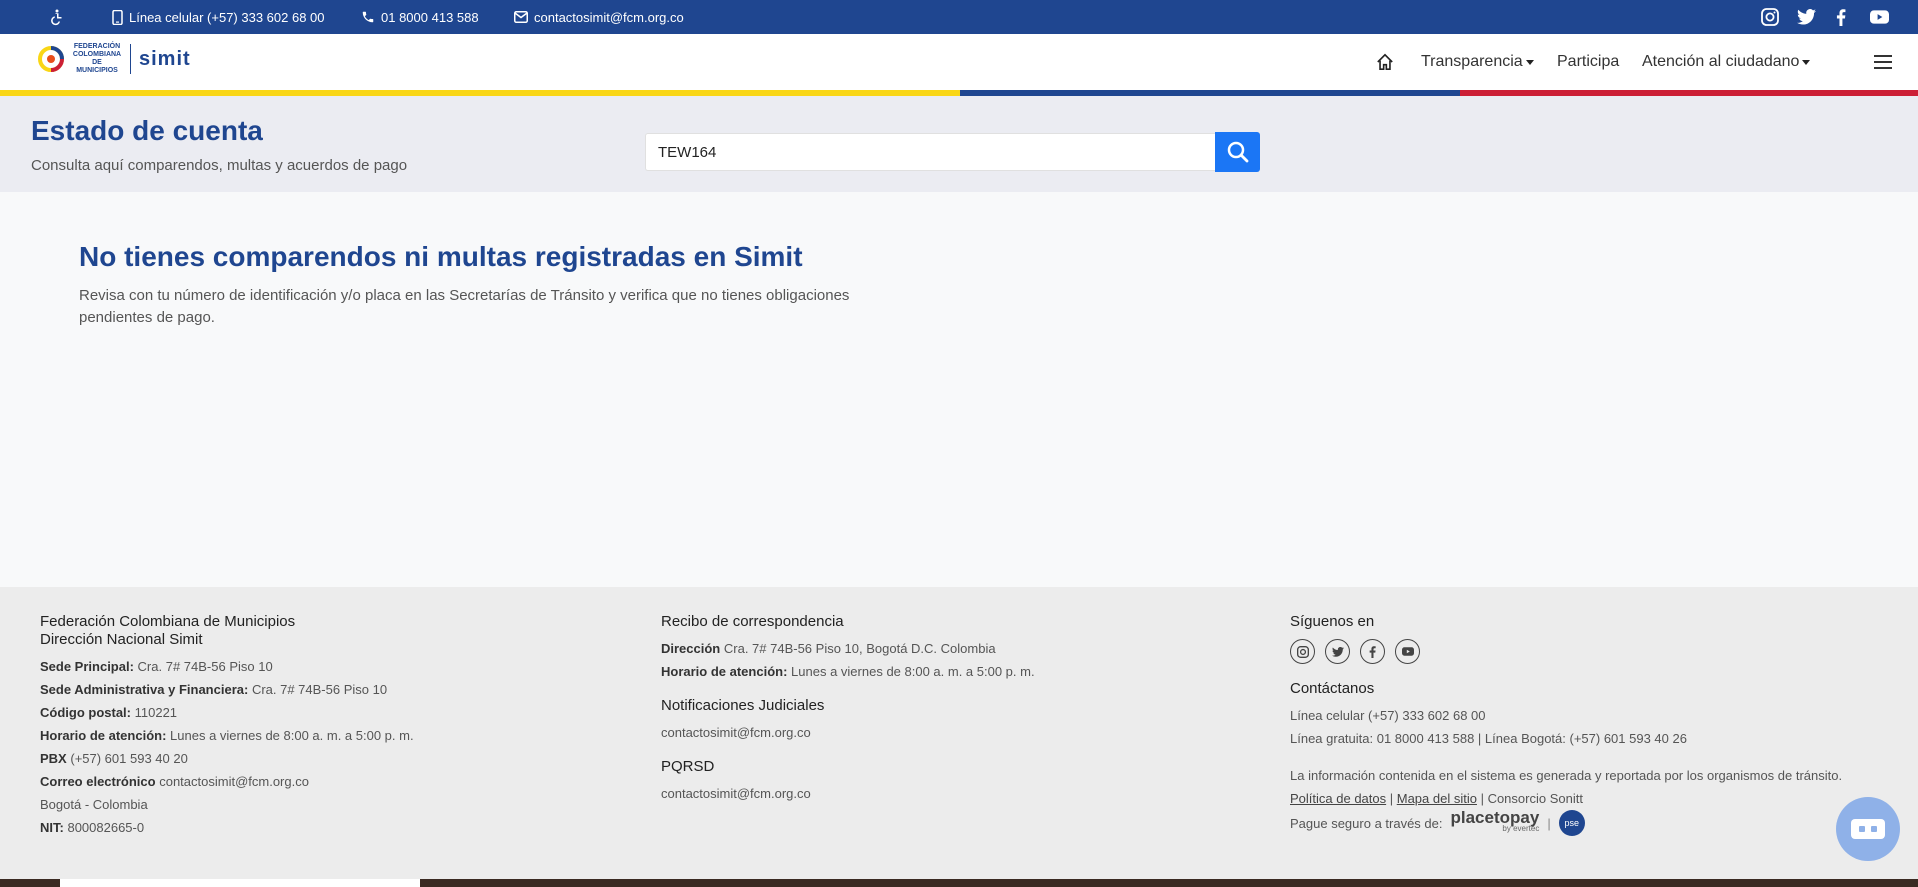  I want to click on nav-transparencia-label: Transparencia, so click(1472, 61).